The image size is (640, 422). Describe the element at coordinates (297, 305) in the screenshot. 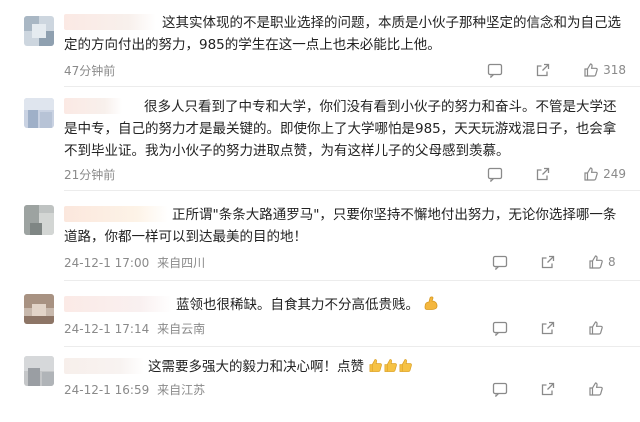

I see `comment-body: 蓝领也很稀缺。自食其力不分高低贵贱。` at that location.